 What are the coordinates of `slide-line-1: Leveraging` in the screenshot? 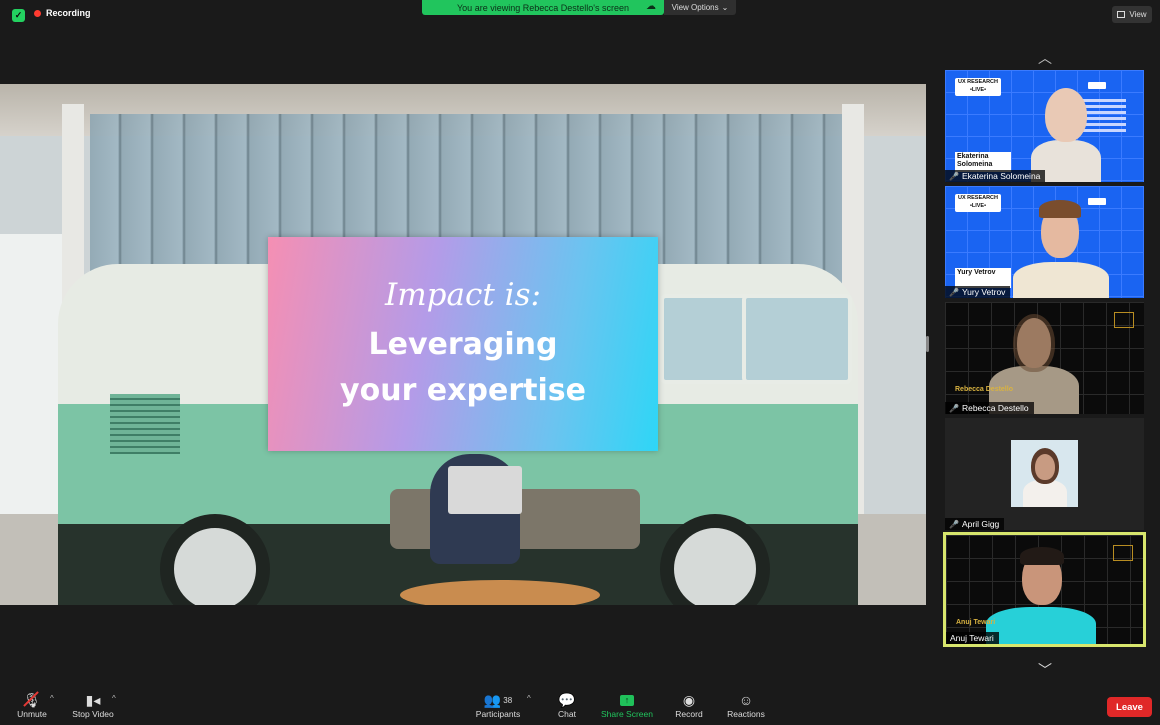 It's located at (463, 344).